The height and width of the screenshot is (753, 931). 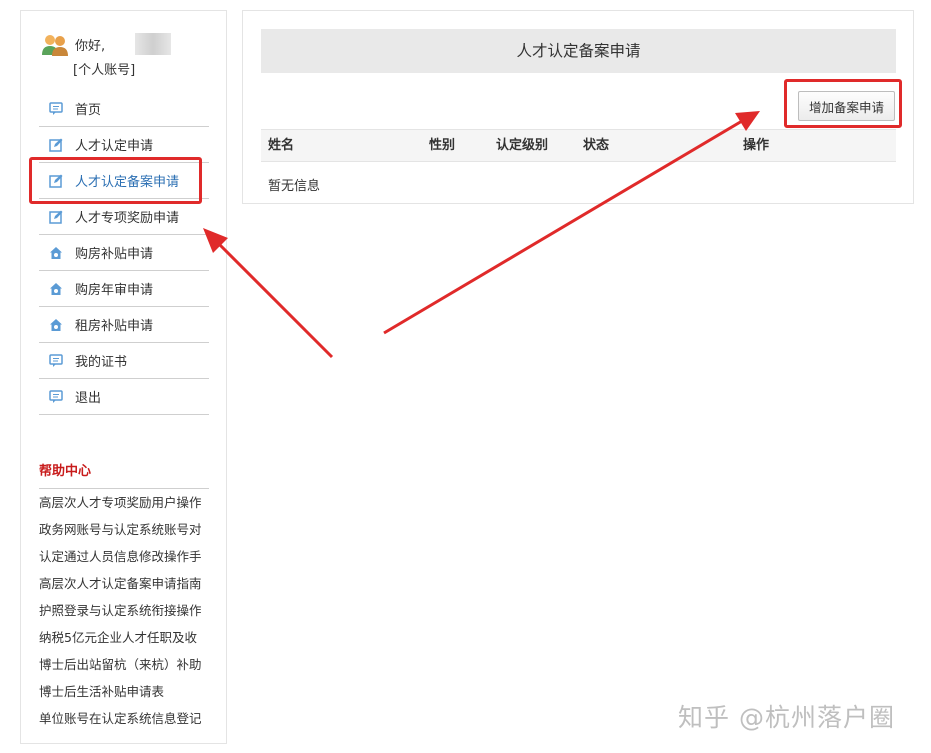 I want to click on watermark: 知乎 @杭州落户圈, so click(x=786, y=717).